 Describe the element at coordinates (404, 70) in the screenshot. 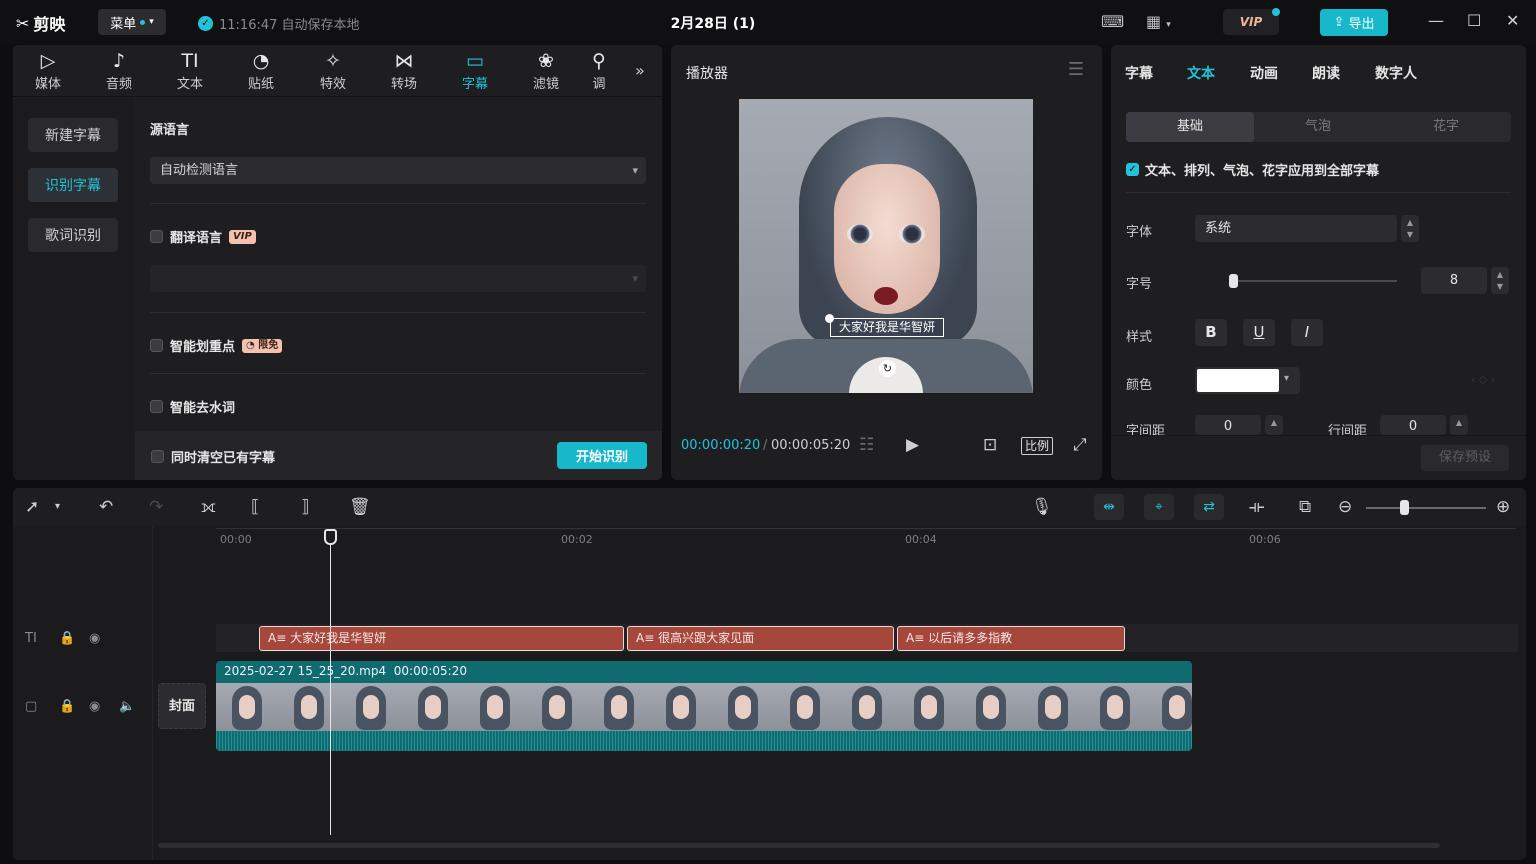

I see `tool-transition: ⋈ 转场` at that location.